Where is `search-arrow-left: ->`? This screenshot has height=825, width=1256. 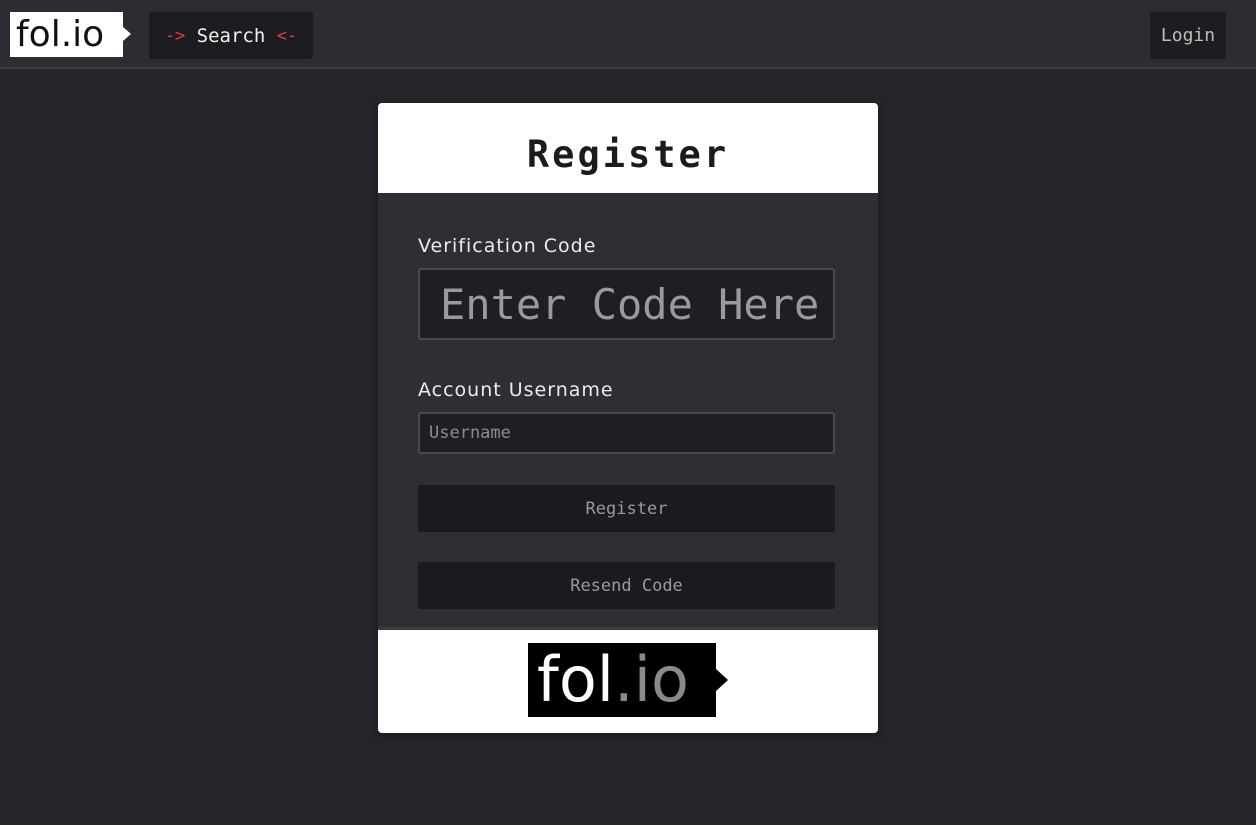
search-arrow-left: -> is located at coordinates (175, 35).